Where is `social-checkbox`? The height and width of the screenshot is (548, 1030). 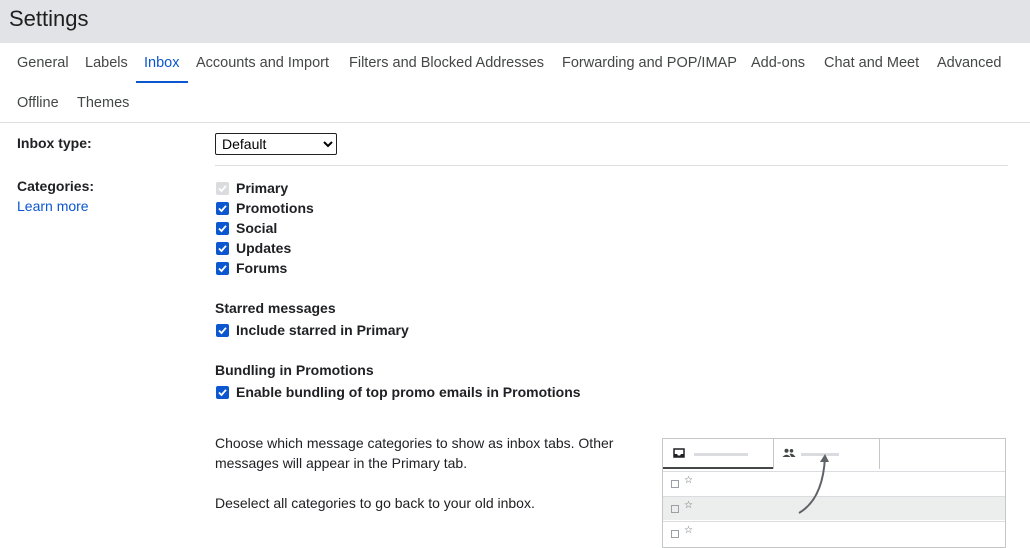 social-checkbox is located at coordinates (222, 228).